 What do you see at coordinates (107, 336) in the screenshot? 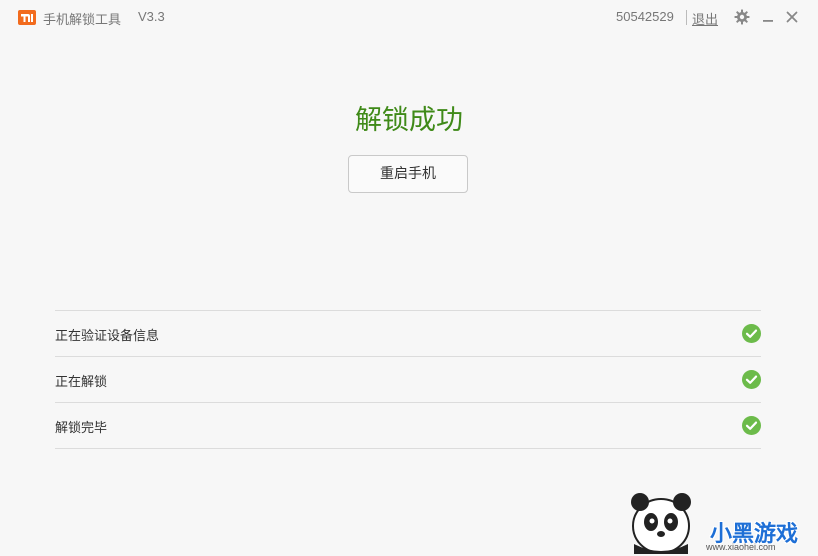
I see `step-label: 正在验证设备信息` at bounding box center [107, 336].